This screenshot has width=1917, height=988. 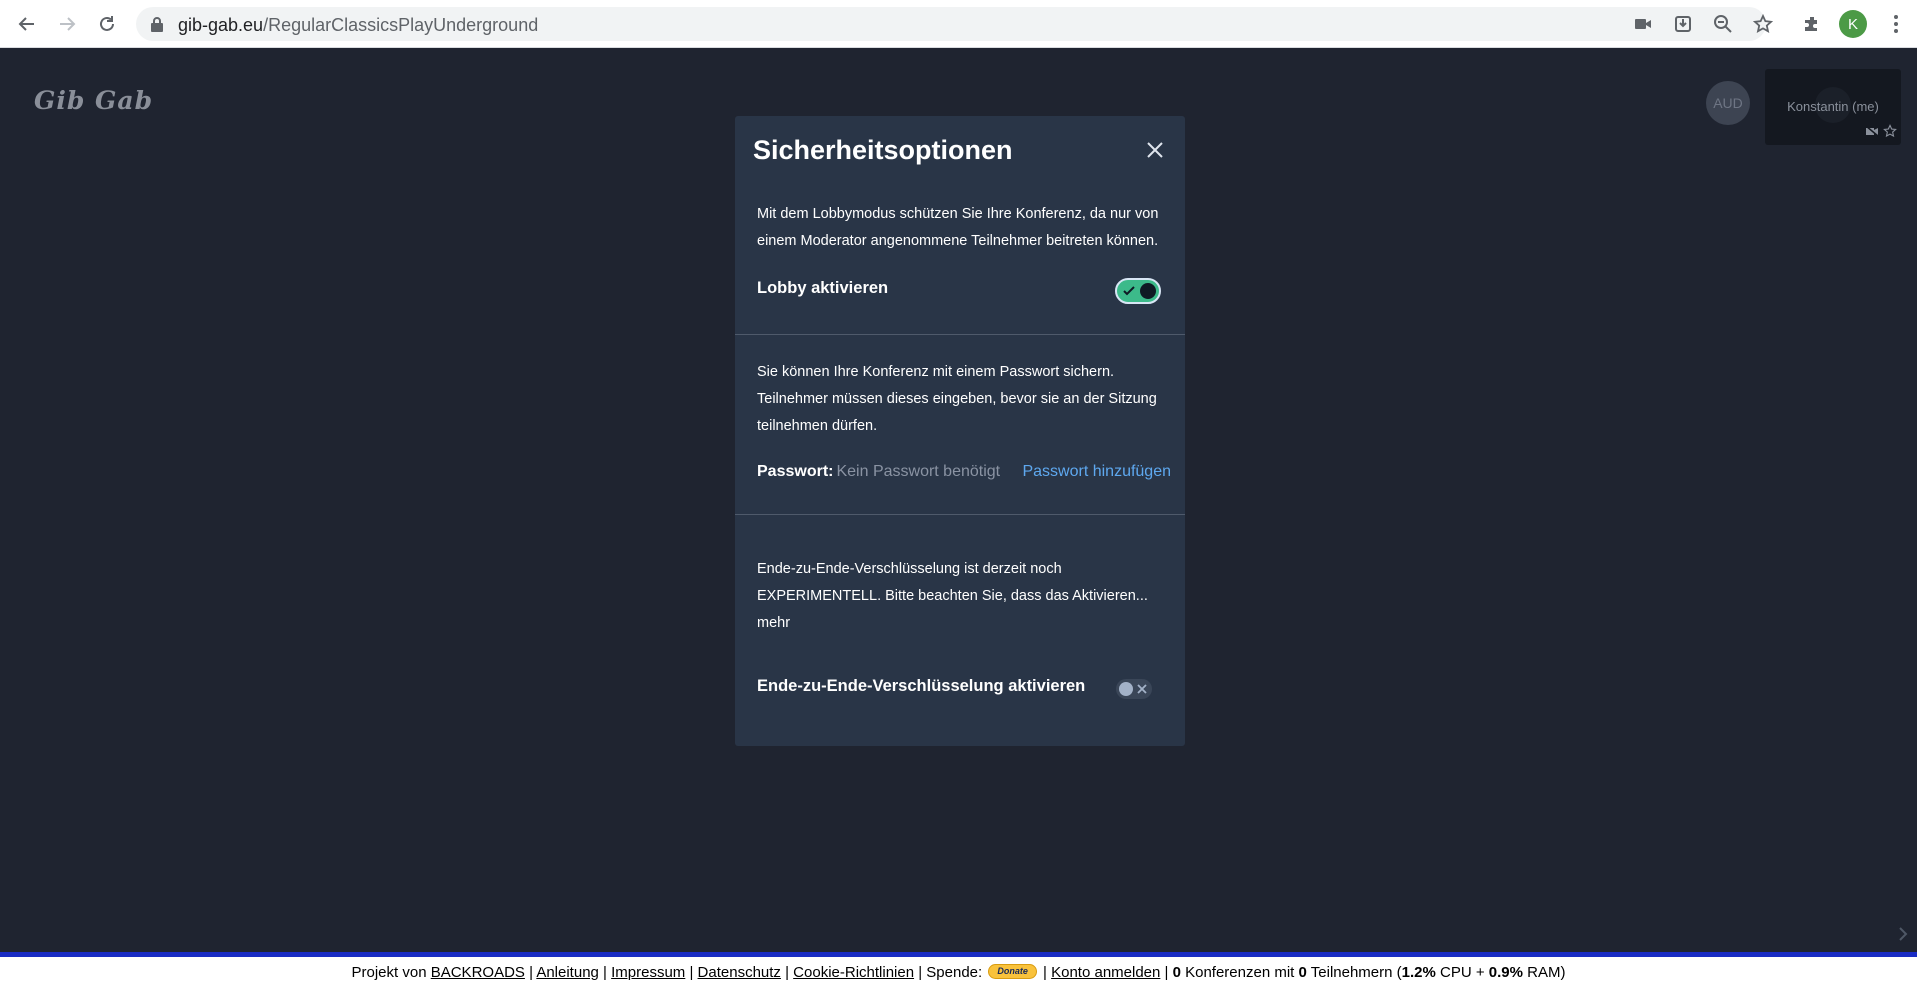 What do you see at coordinates (1728, 103) in the screenshot?
I see `audience-avatar: AUD` at bounding box center [1728, 103].